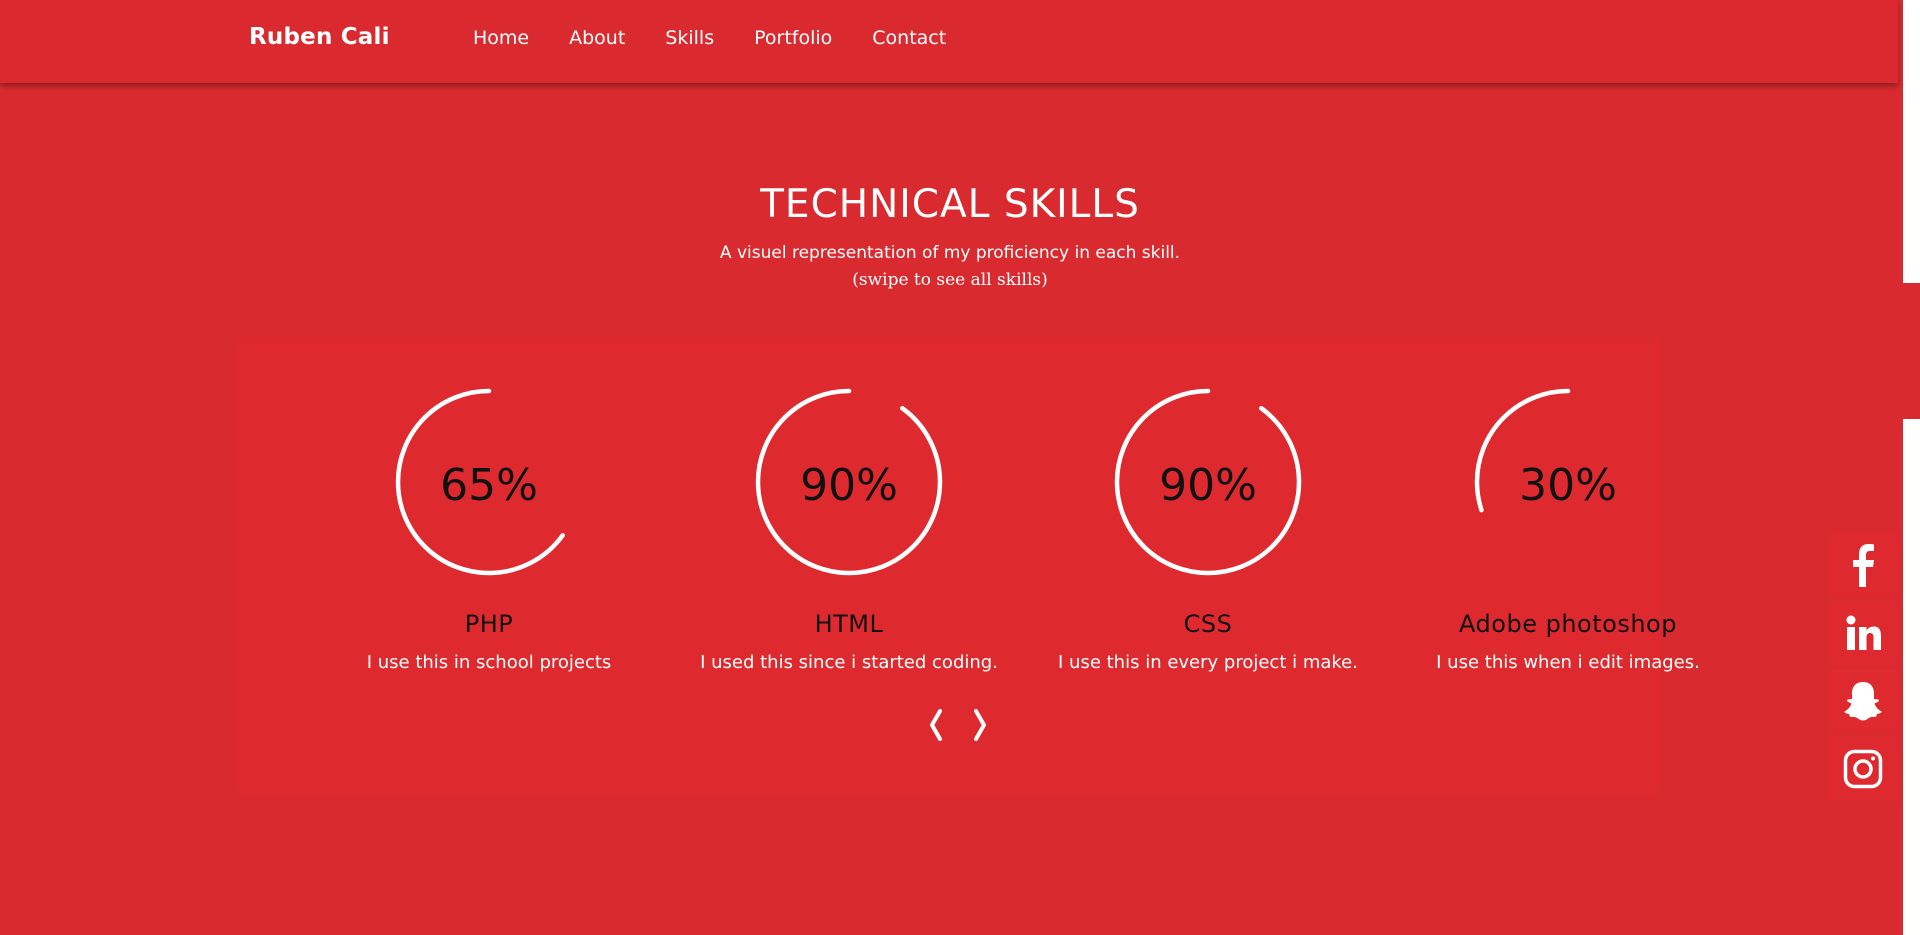 The width and height of the screenshot is (1920, 935). I want to click on skill-percent: 65%, so click(489, 485).